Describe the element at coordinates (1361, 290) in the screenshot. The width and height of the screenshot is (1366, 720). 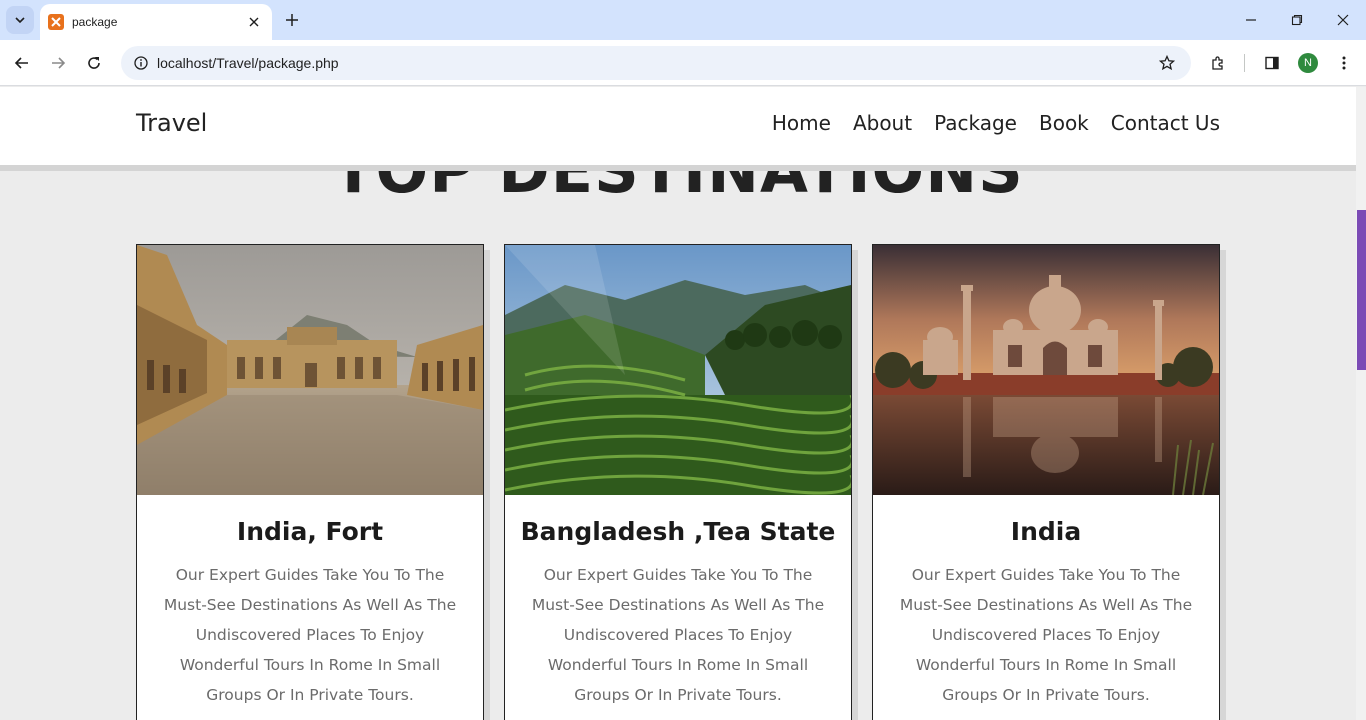
I see `scrollbar-thumb` at that location.